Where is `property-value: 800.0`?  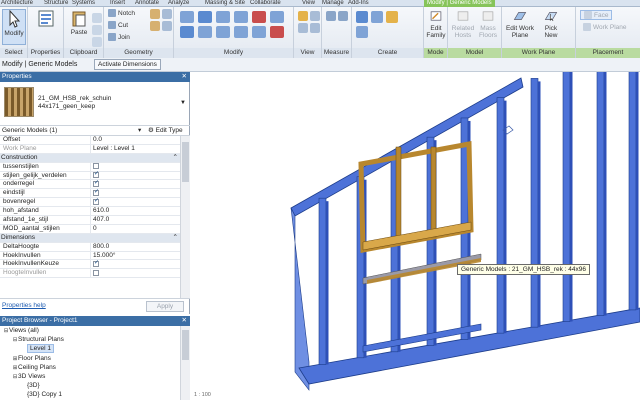
property-value: 800.0 is located at coordinates (135, 246).